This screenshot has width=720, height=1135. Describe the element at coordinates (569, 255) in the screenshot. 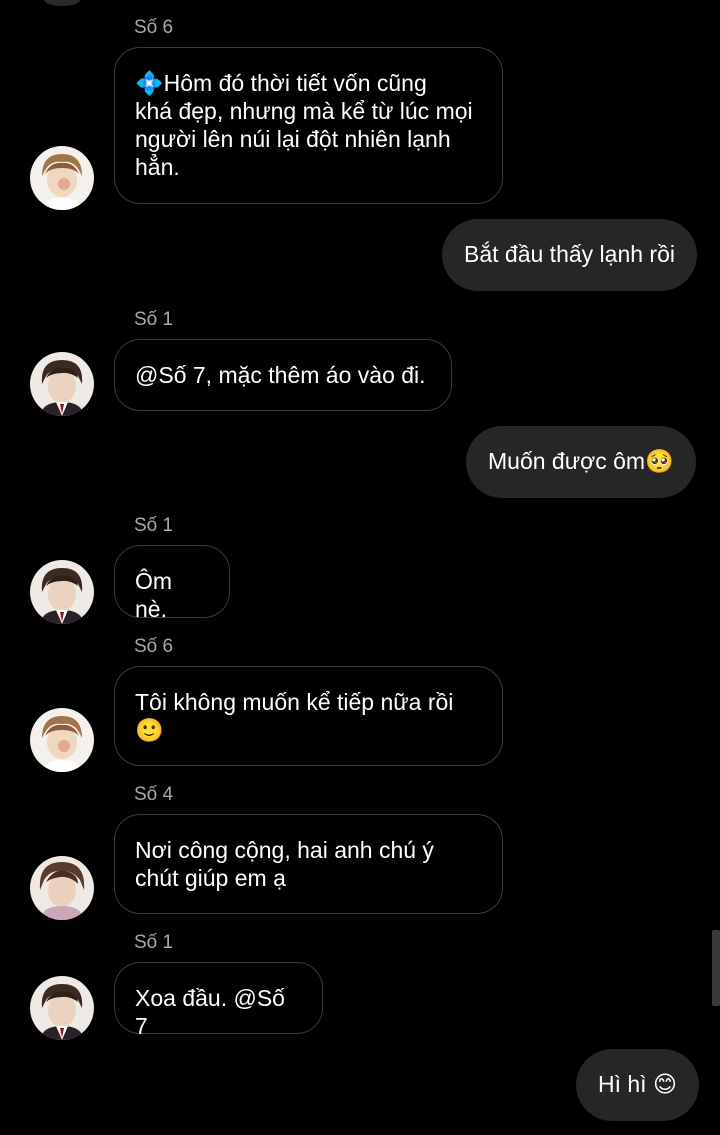

I see `message-bubble-sent: Bắt đầu thấy lạnh rồi` at that location.